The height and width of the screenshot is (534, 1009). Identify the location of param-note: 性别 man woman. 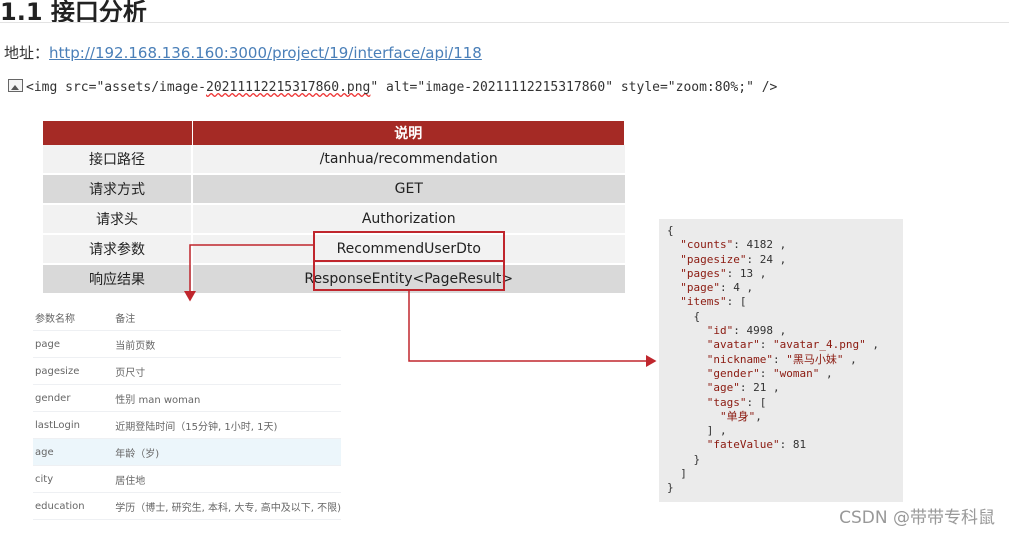
(227, 398).